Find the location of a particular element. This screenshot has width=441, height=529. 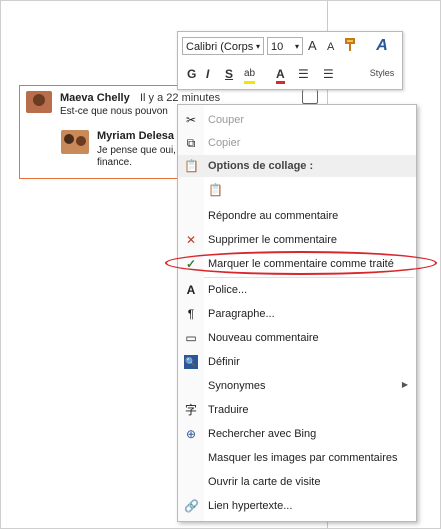

menu-item-label: Synonymes is located at coordinates (237, 386).